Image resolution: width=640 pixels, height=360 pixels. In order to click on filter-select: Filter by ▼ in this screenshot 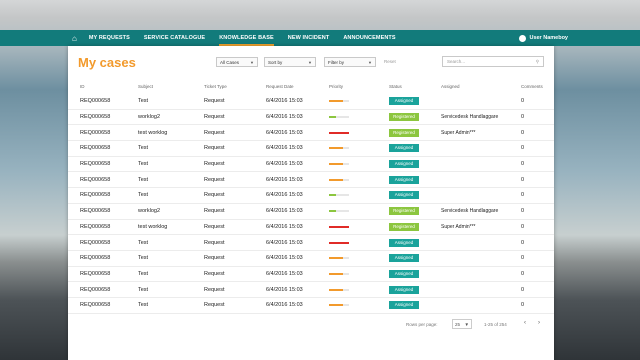, I will do `click(350, 62)`.